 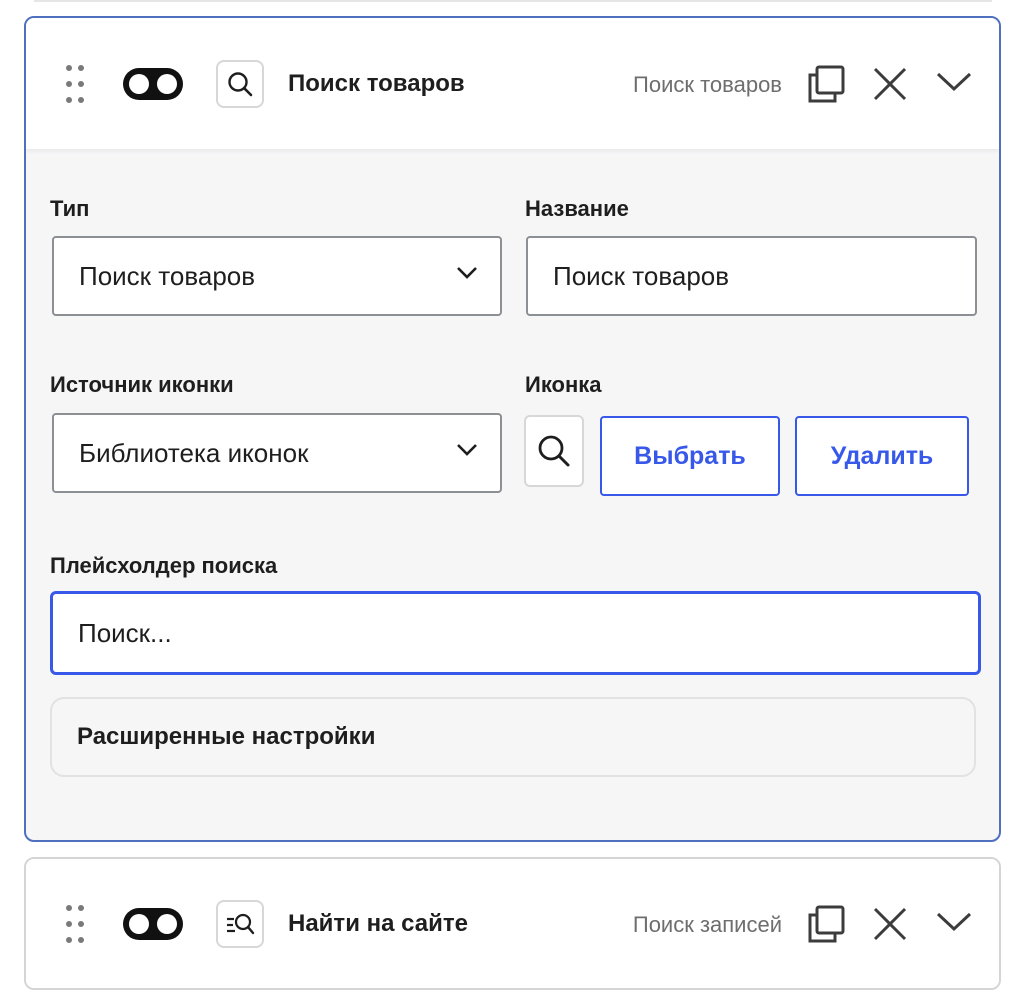 I want to click on advanced-settings-toggle: Расширенные настройки, so click(x=513, y=737).